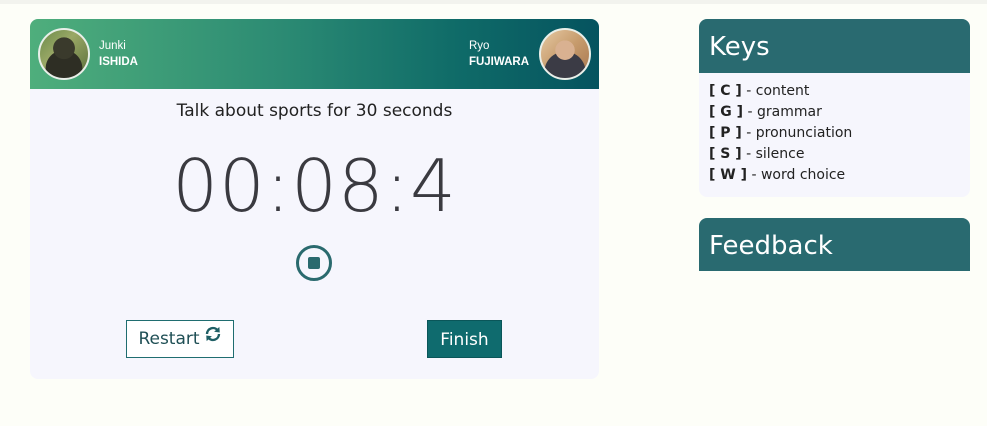 This screenshot has width=987, height=426. What do you see at coordinates (797, 133) in the screenshot?
I see `key-description: - pronunciation` at bounding box center [797, 133].